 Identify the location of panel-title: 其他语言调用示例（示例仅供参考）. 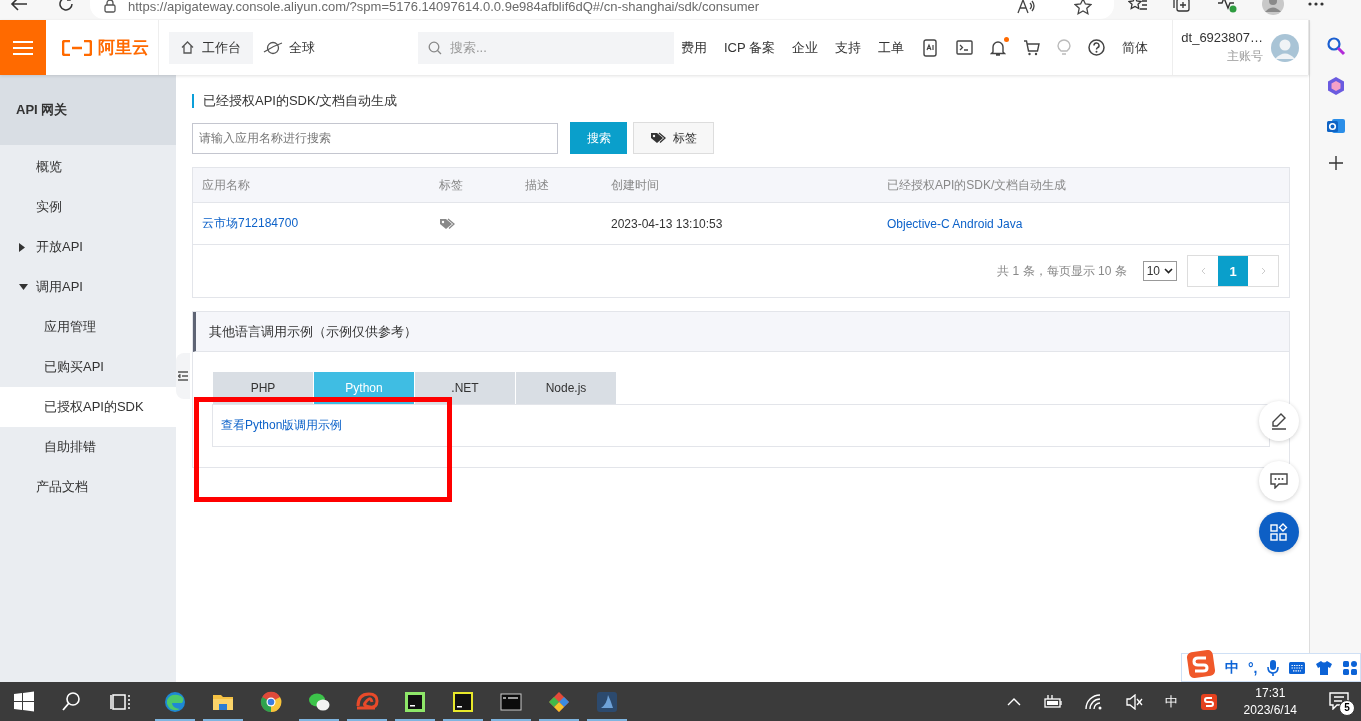
(741, 332).